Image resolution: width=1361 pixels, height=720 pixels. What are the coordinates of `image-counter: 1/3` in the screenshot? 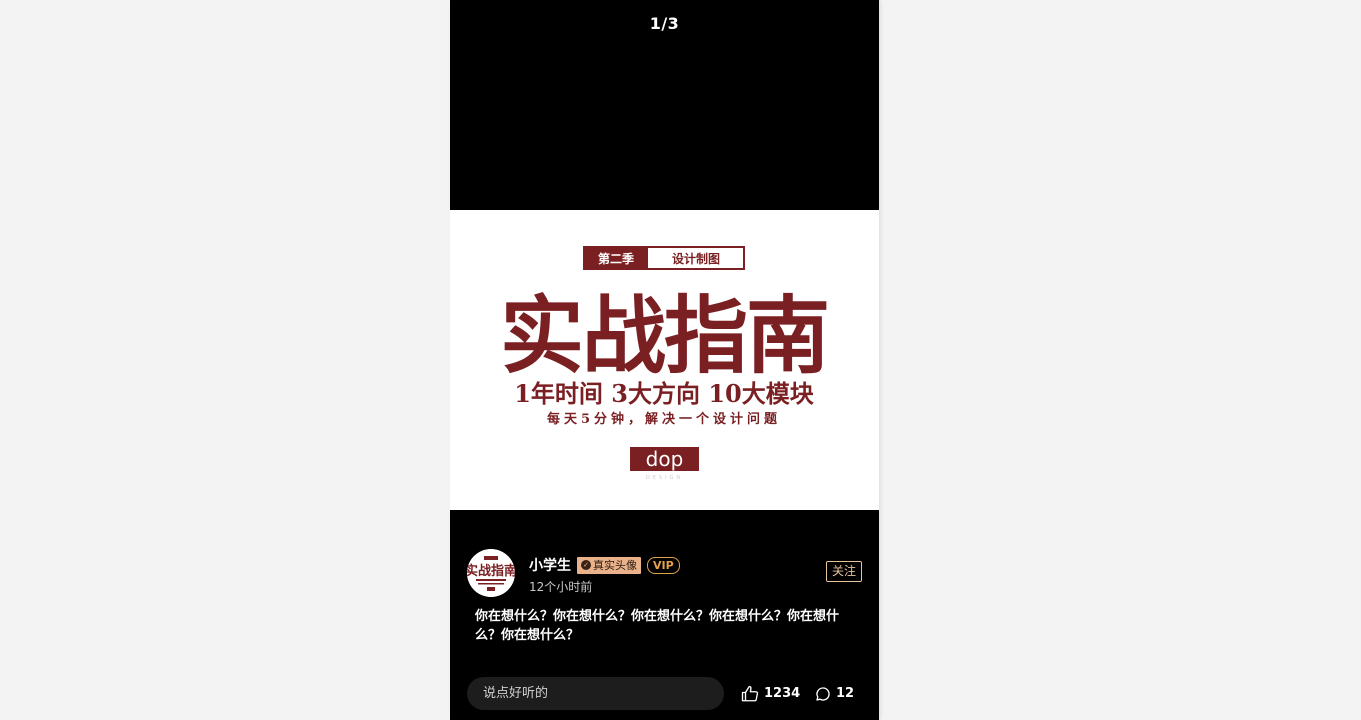 It's located at (664, 23).